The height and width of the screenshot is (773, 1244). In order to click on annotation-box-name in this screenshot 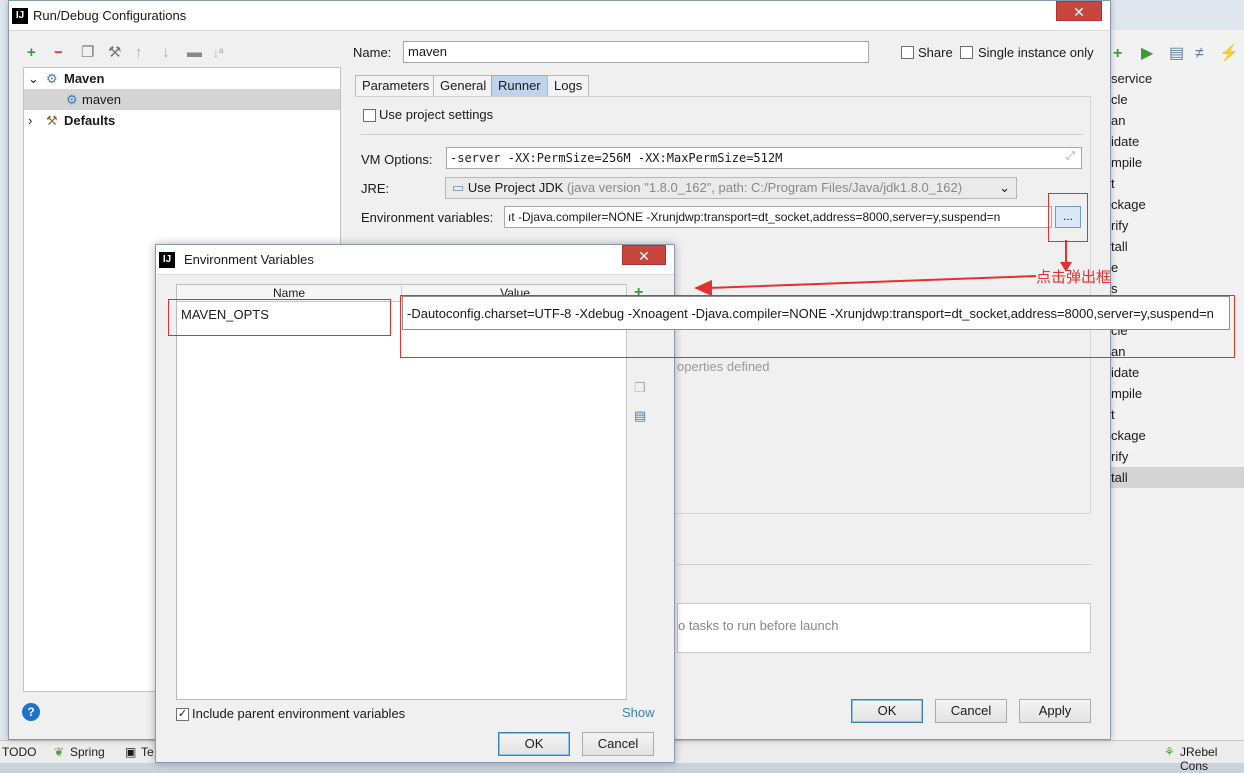, I will do `click(279, 317)`.